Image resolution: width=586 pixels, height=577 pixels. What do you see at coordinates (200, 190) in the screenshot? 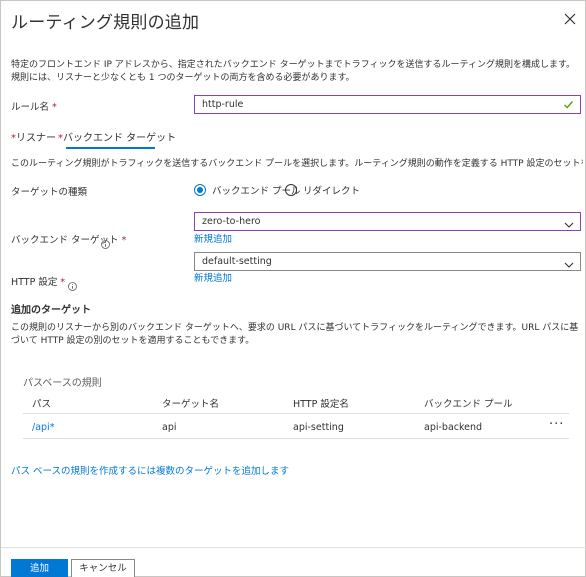
I see `radio-selected-icon` at bounding box center [200, 190].